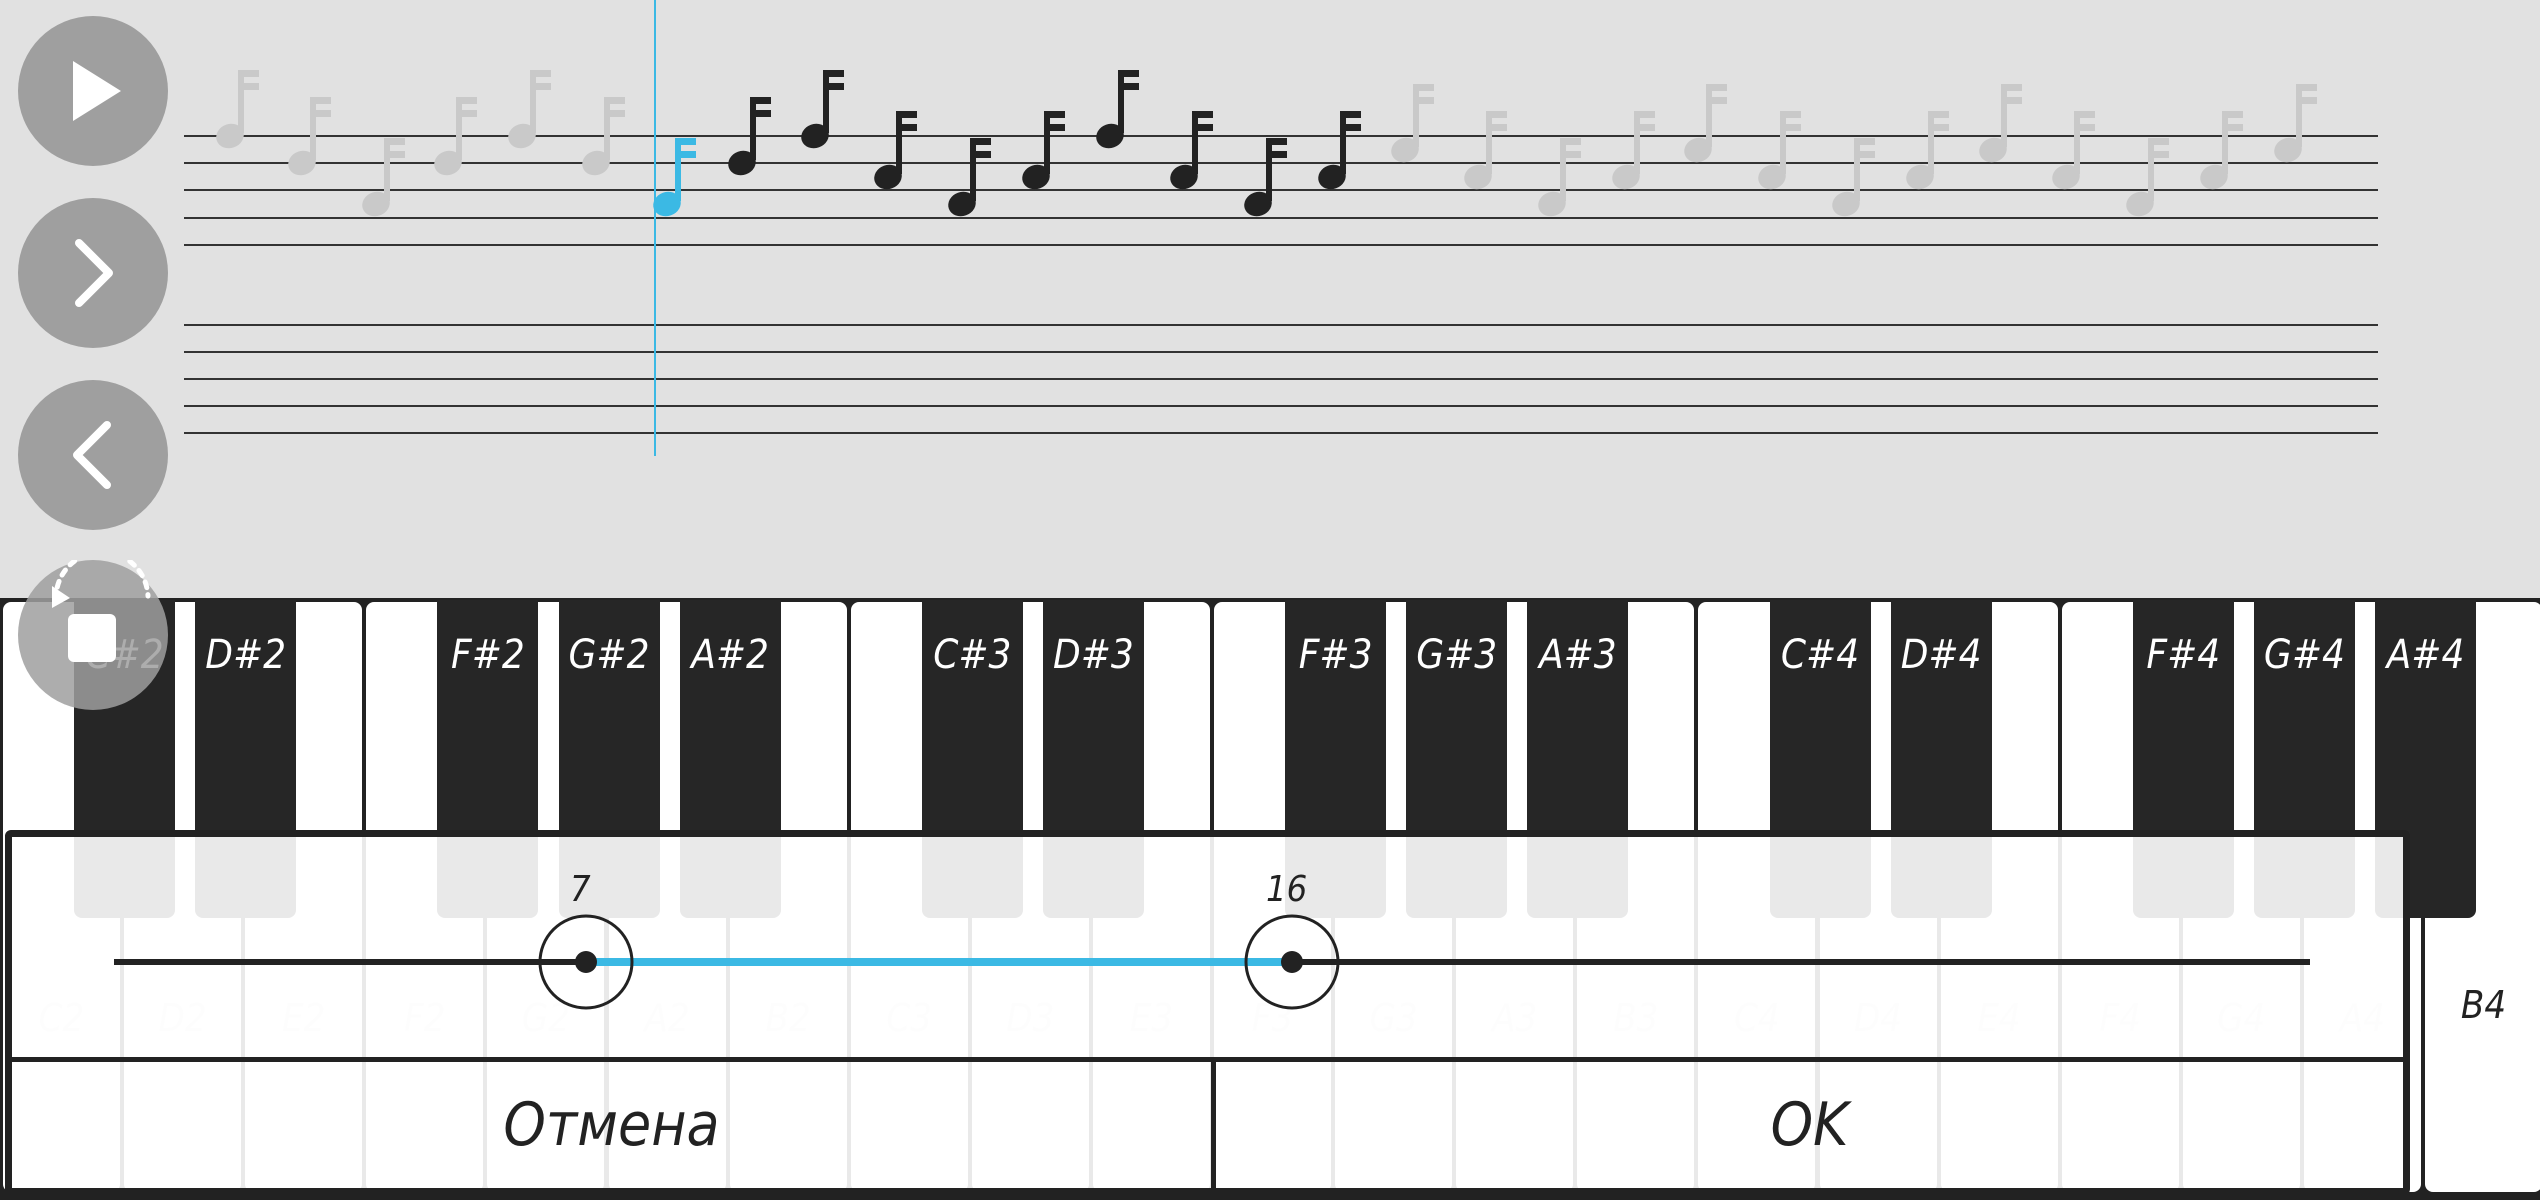 Image resolution: width=2540 pixels, height=1200 pixels. What do you see at coordinates (1941, 655) in the screenshot?
I see `black-key-label: D#4` at bounding box center [1941, 655].